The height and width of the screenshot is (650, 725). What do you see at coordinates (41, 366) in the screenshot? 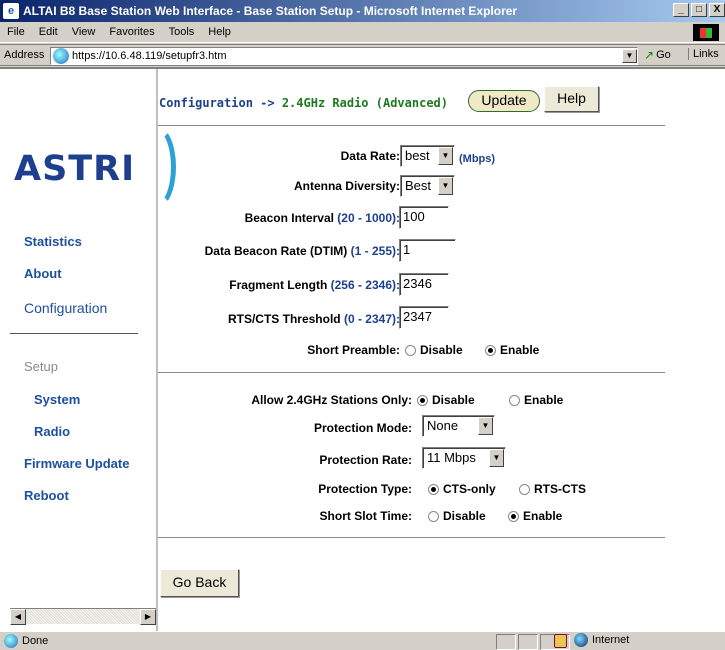
I see `nav-setup: Setup` at bounding box center [41, 366].